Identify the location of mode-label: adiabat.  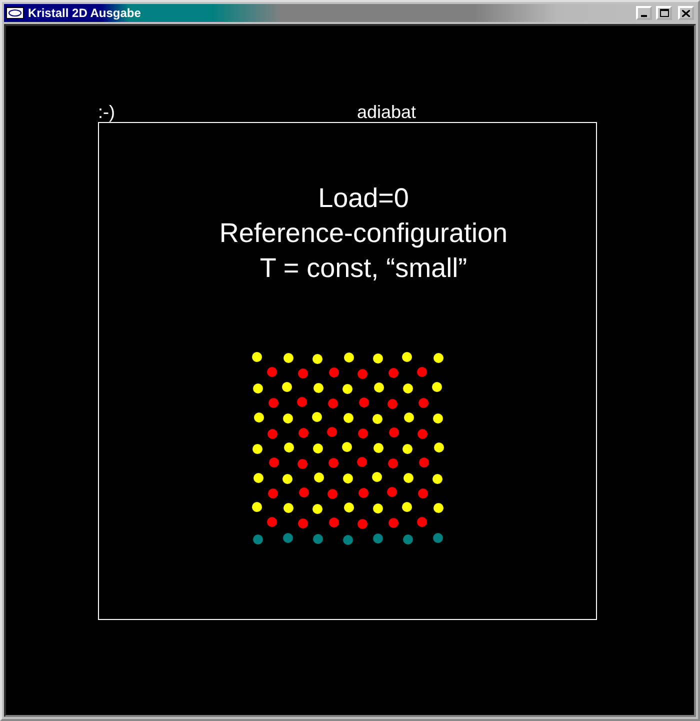
(386, 112).